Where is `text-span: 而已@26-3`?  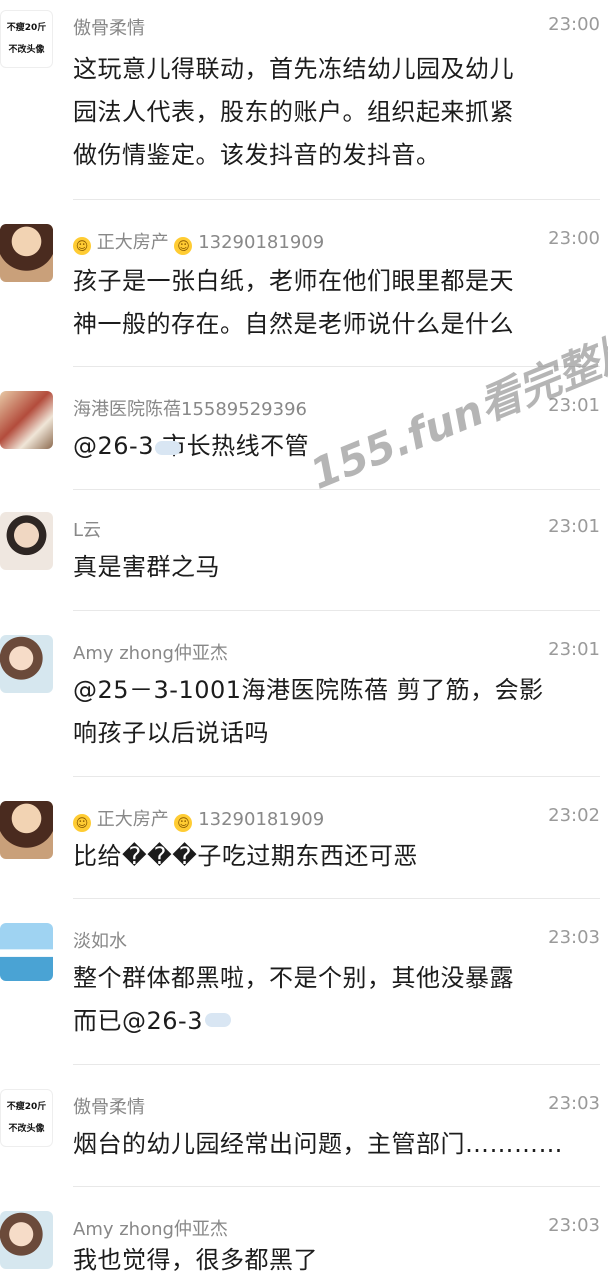 text-span: 而已@26-3 is located at coordinates (138, 1021).